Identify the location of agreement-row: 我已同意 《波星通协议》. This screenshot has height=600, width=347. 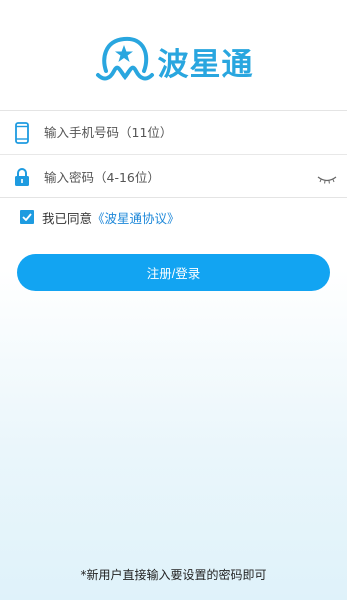
(100, 217).